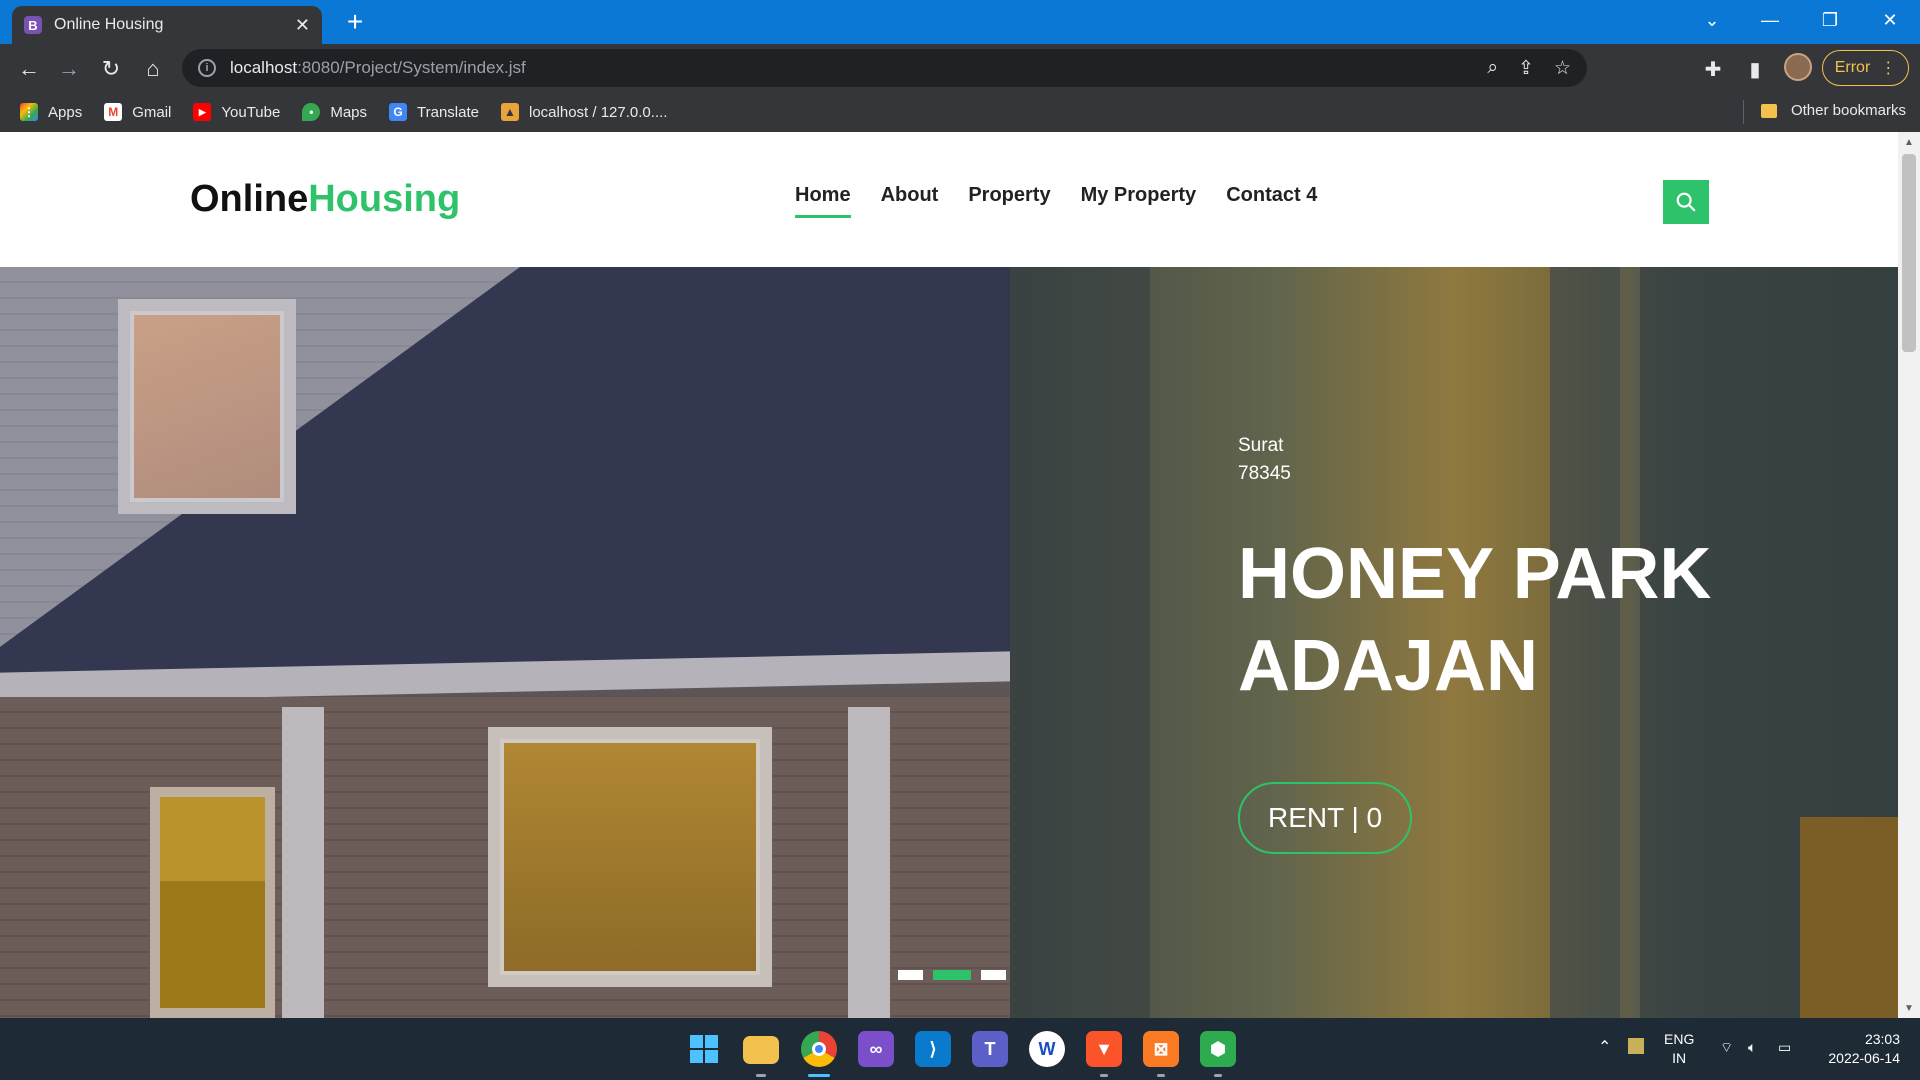  Describe the element at coordinates (876, 1049) in the screenshot. I see `visual-studio-icon: ∞` at that location.